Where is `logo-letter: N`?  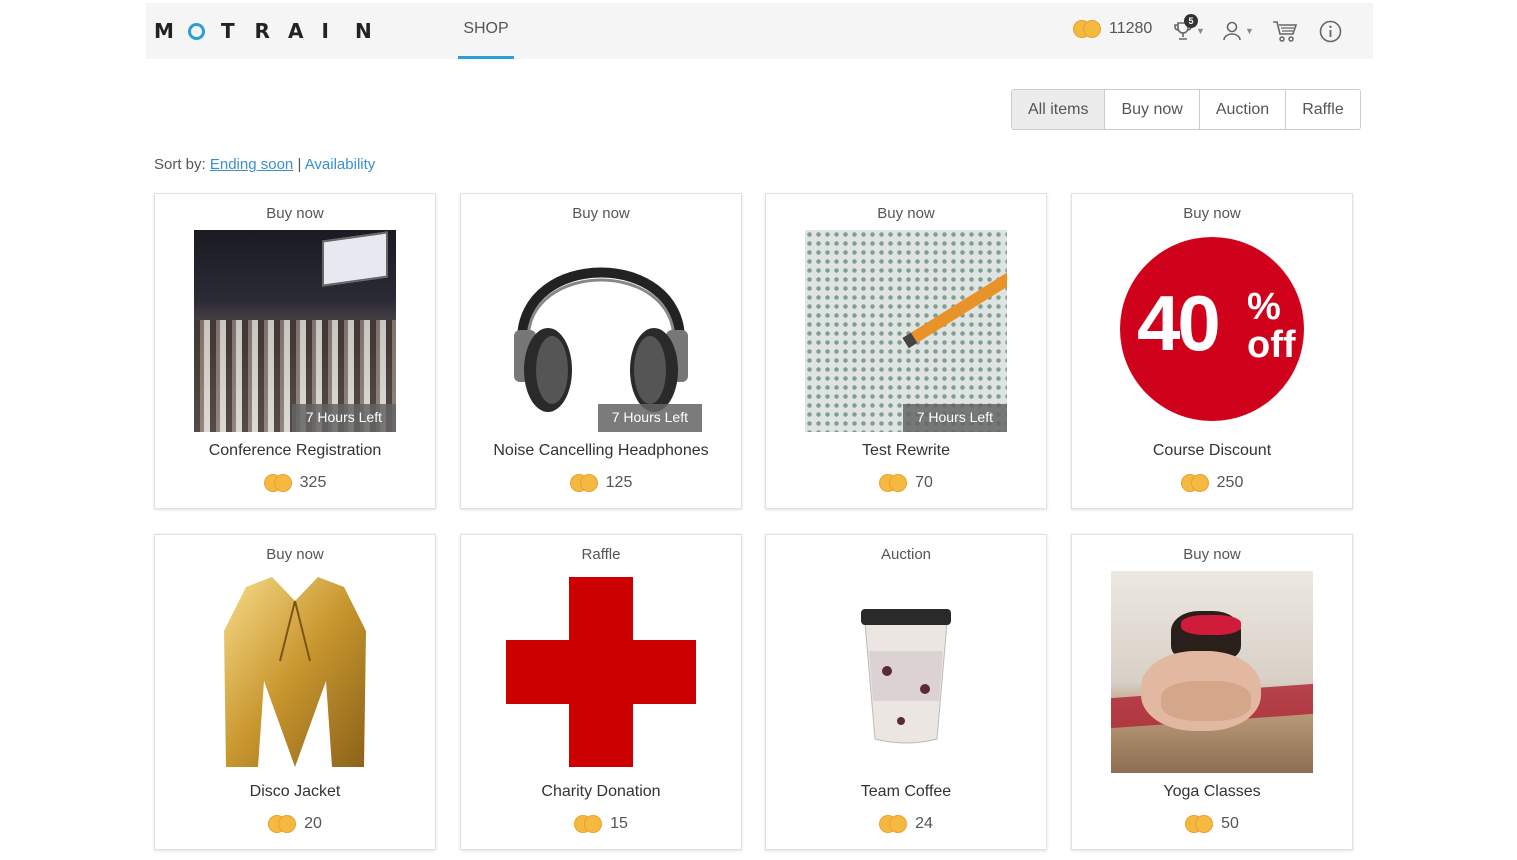 logo-letter: N is located at coordinates (363, 31).